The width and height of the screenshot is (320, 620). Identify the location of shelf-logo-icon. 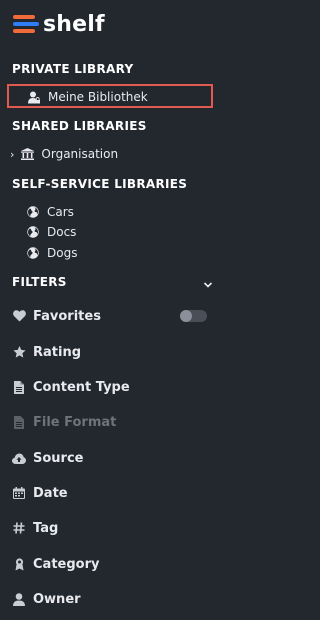
(26, 24).